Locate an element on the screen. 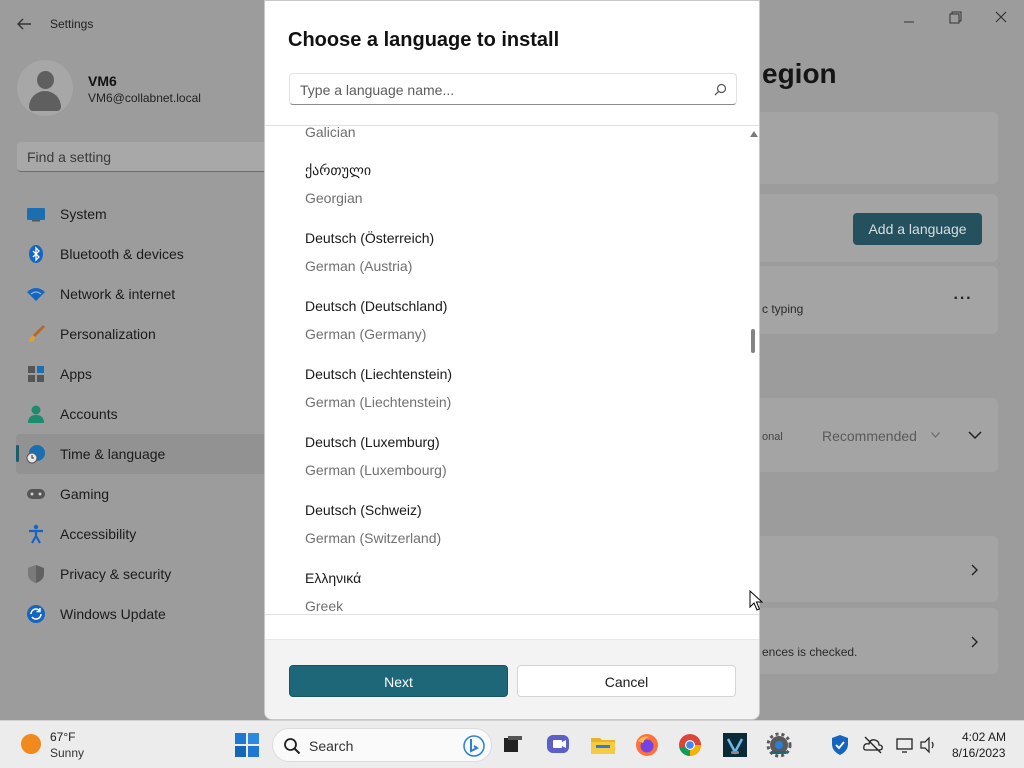 The image size is (1024, 768). settings-gear-icon is located at coordinates (779, 745).